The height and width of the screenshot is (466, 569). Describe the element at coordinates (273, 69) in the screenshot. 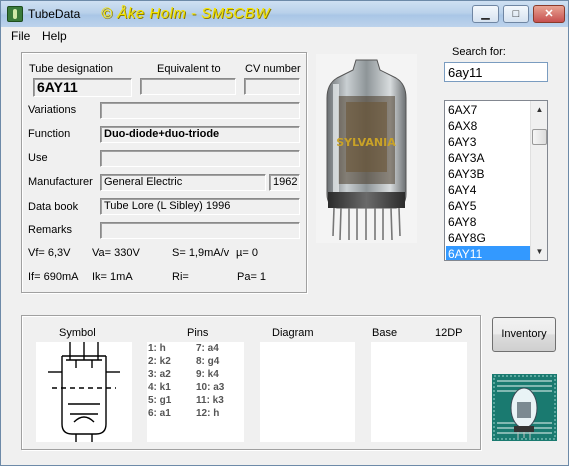

I see `cv-number-label: CV number` at that location.